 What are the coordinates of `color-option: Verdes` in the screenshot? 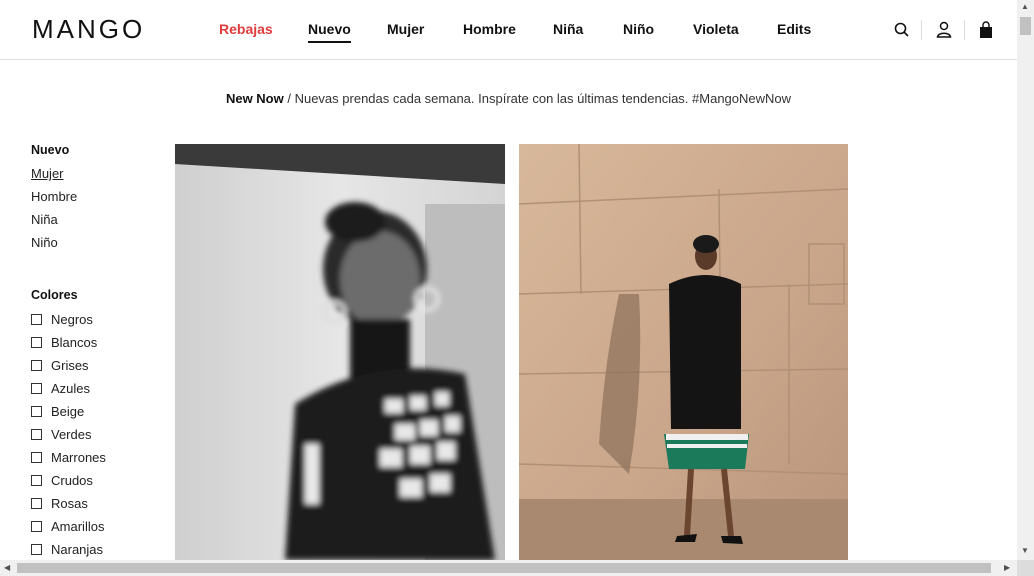 It's located at (68, 438).